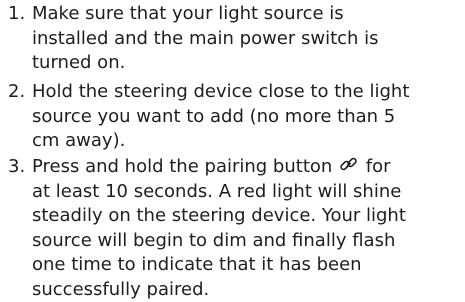  I want to click on step-number: 2., so click(16, 92).